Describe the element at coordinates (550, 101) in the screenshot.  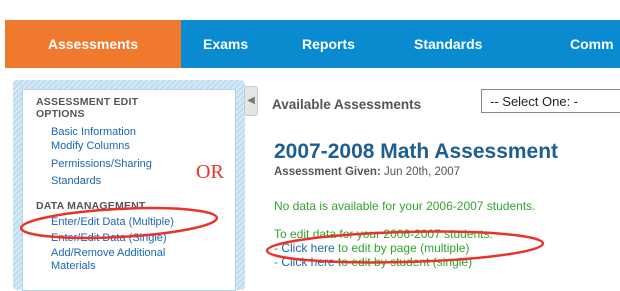
I see `assessment-select: -- Select One: -` at that location.